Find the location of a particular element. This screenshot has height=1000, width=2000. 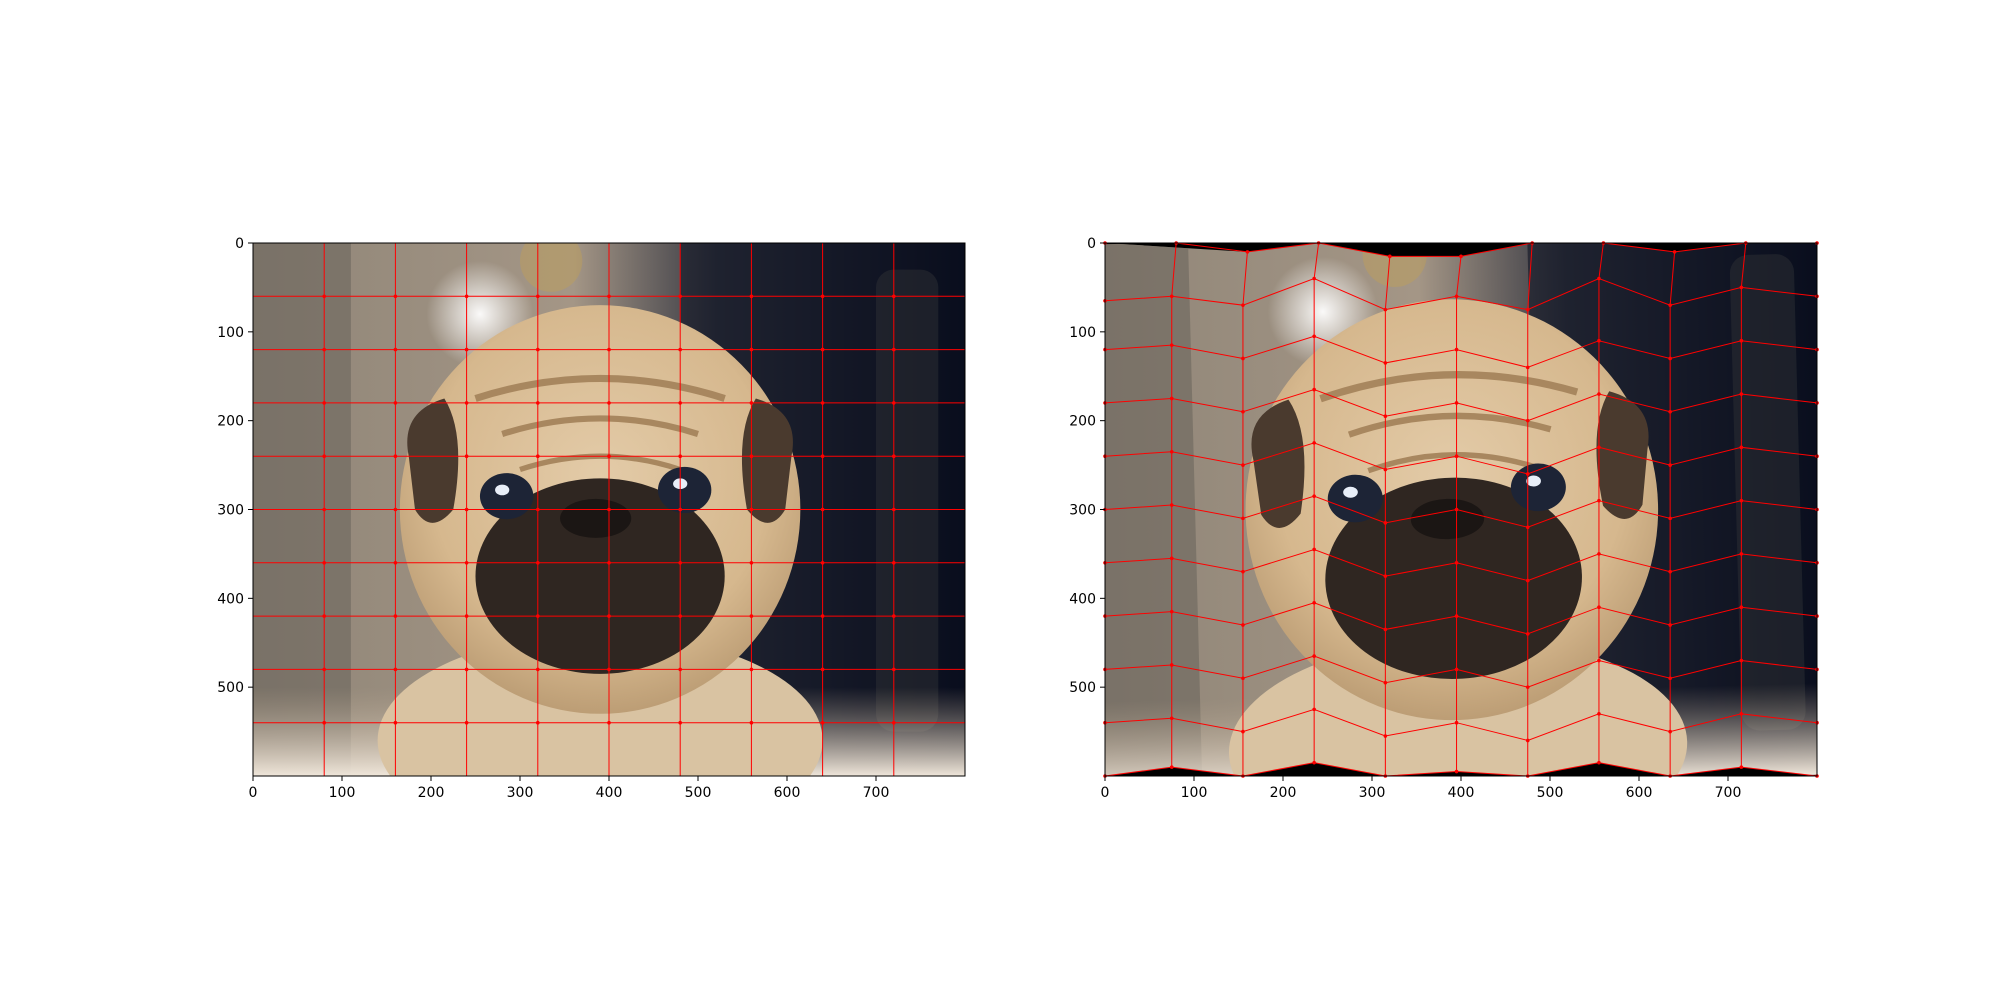

y-tick-label: 0 is located at coordinates (239, 244).